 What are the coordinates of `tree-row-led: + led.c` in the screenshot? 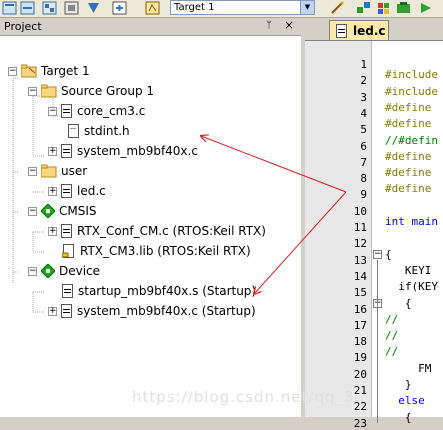 It's located at (77, 191).